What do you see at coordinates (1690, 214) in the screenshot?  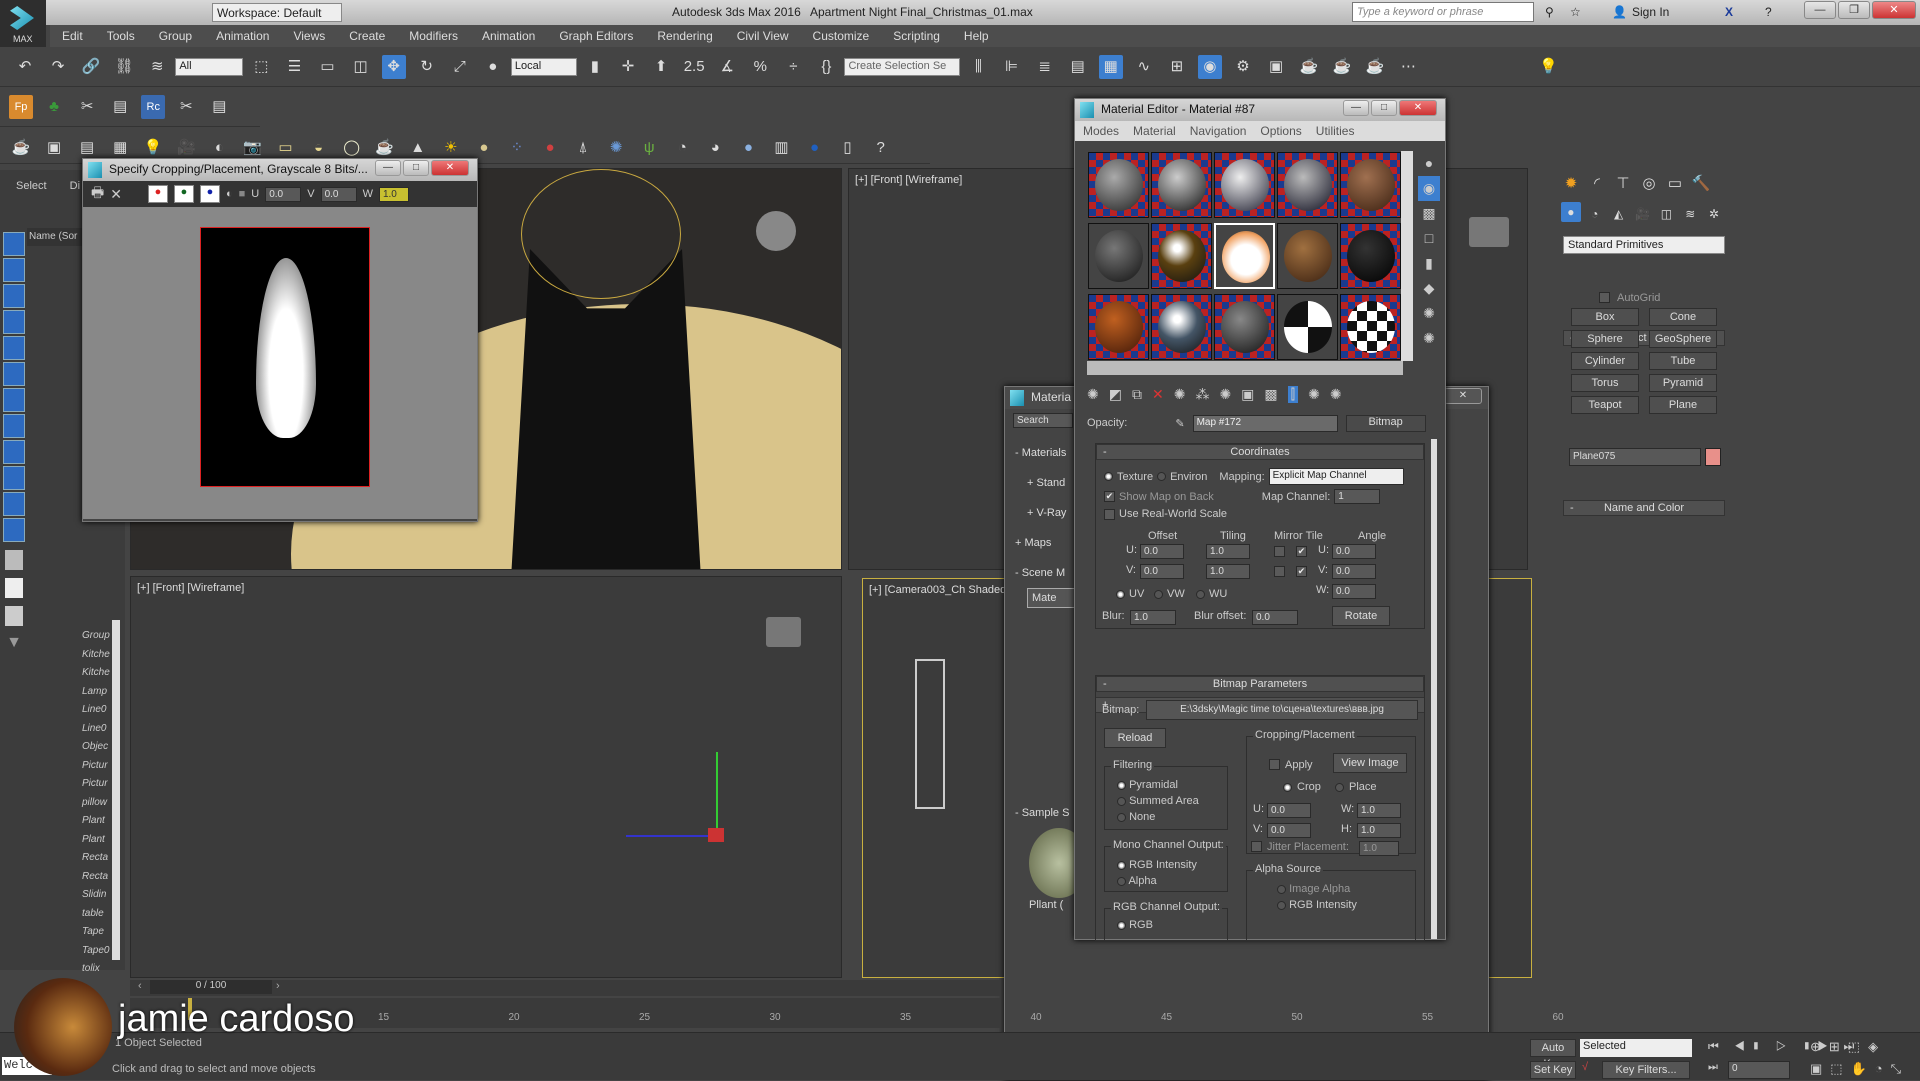 I see `spacewarps-icon: ≋` at bounding box center [1690, 214].